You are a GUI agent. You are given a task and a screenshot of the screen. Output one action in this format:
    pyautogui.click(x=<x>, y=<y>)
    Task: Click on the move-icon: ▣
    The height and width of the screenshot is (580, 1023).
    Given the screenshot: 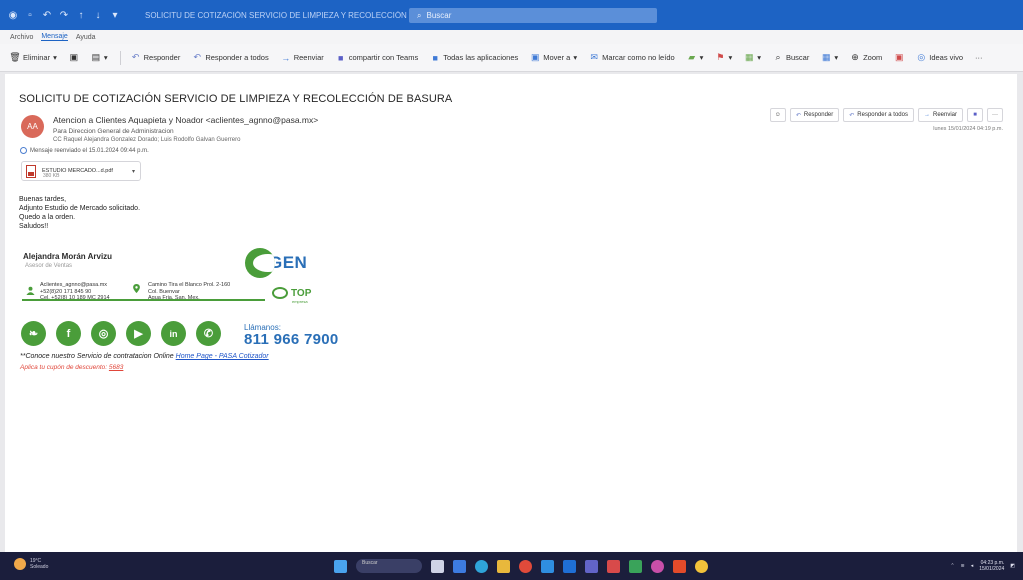 What is the action you would take?
    pyautogui.click(x=535, y=57)
    